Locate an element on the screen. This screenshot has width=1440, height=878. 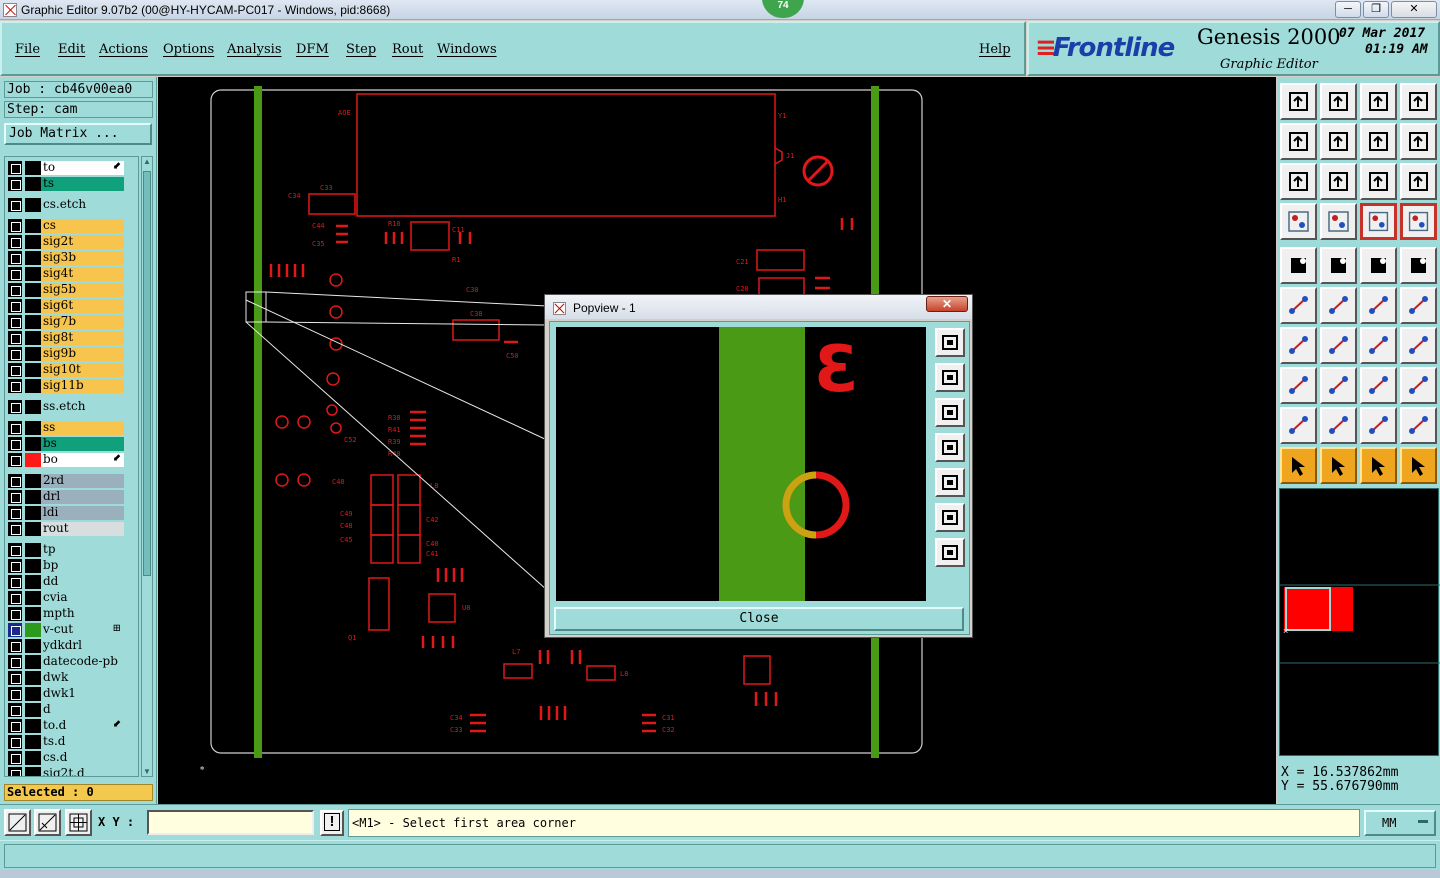
maximize-button: ❐ is located at coordinates (1376, 9).